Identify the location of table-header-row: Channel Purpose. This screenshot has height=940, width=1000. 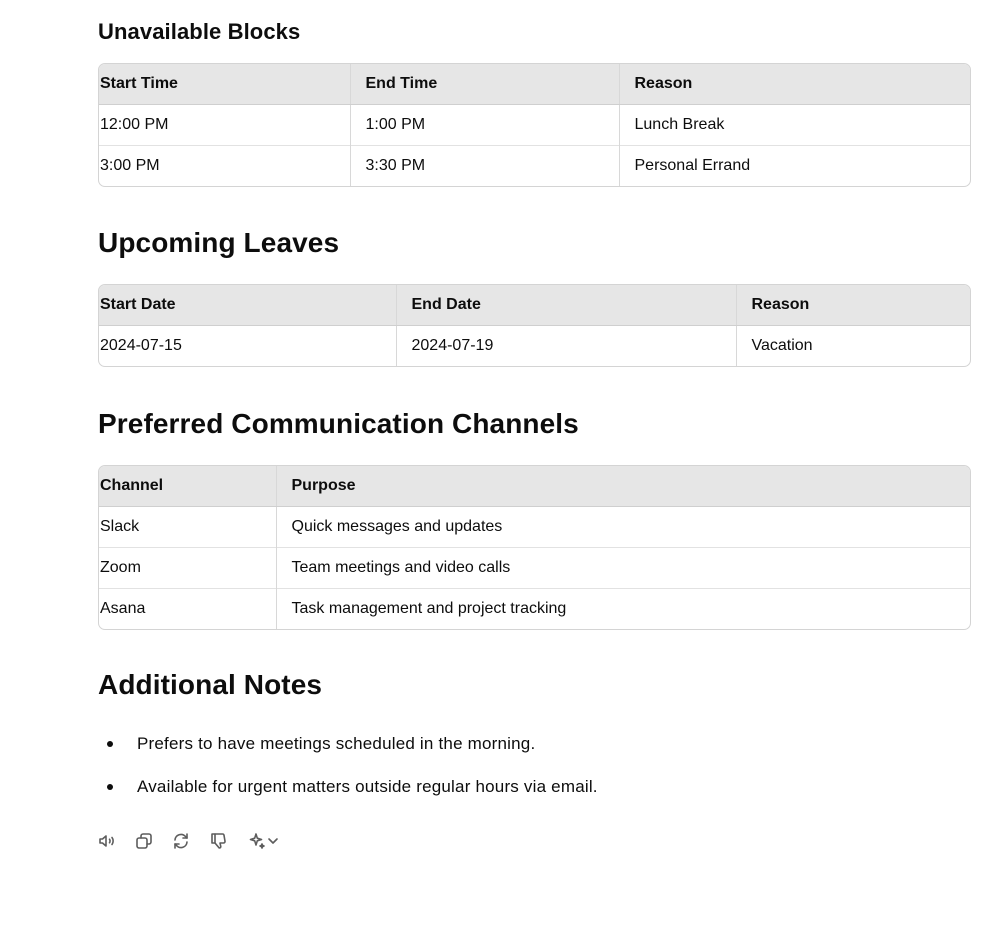
(534, 486).